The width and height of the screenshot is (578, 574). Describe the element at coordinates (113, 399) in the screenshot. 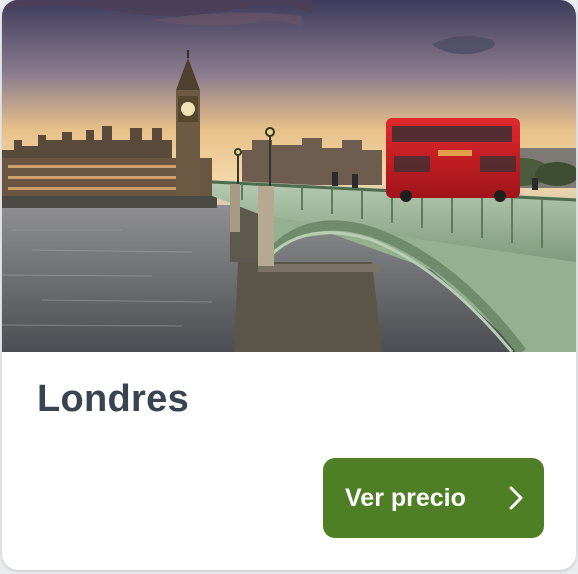

I see `destination-title: Londres` at that location.